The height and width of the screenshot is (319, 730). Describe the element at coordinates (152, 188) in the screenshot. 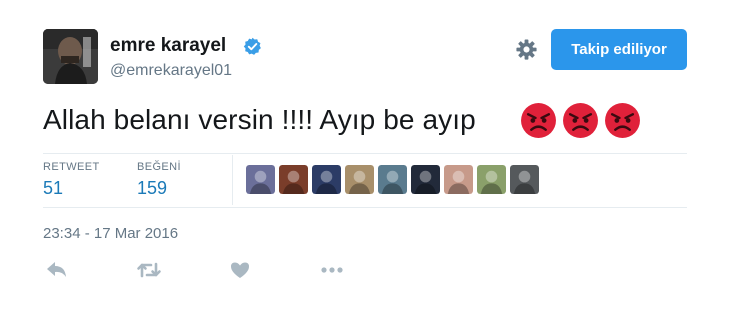

I see `like-count: 159` at that location.